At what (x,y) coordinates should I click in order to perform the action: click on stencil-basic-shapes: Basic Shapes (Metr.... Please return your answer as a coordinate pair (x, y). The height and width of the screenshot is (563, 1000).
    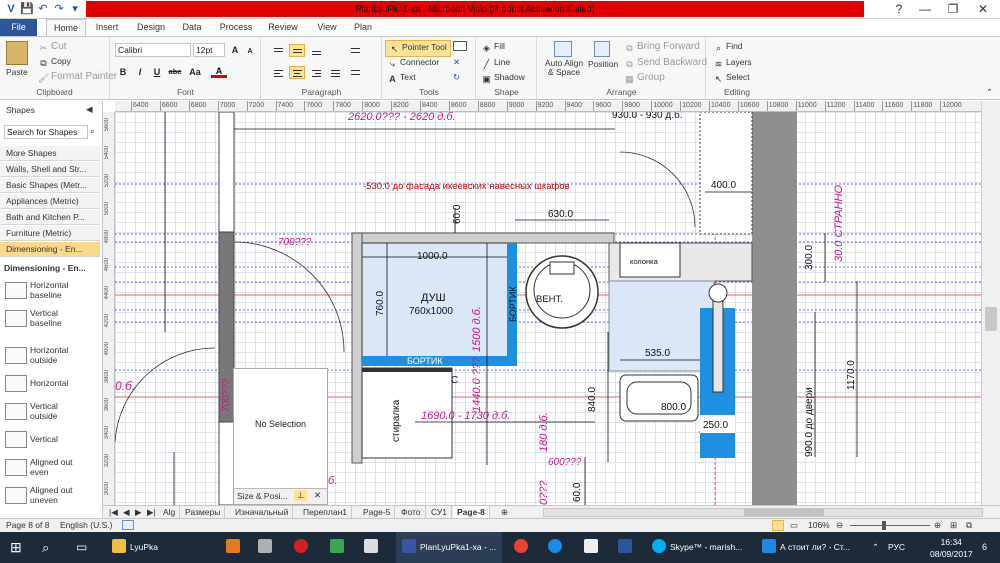
    Looking at the image, I should click on (50, 185).